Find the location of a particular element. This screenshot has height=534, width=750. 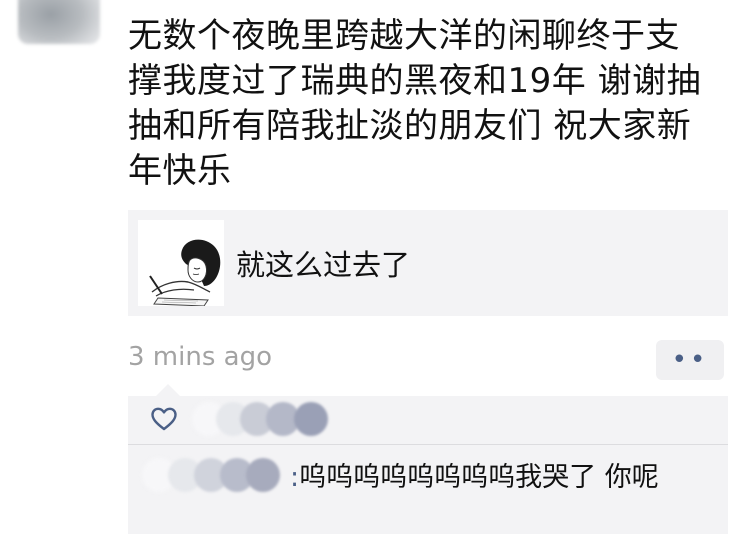

heart-outline-icon is located at coordinates (164, 419).